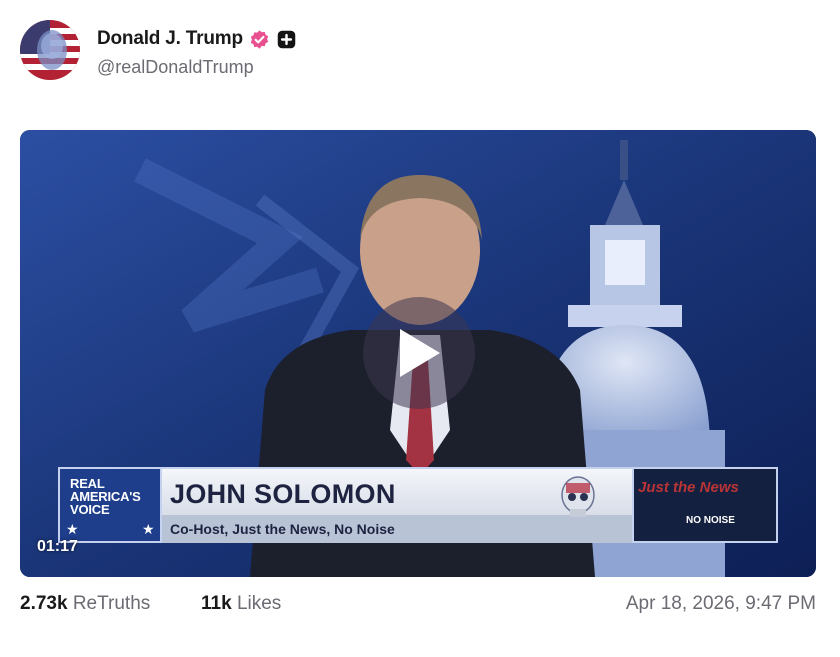 The image size is (840, 657). Describe the element at coordinates (50, 50) in the screenshot. I see `avatar` at that location.